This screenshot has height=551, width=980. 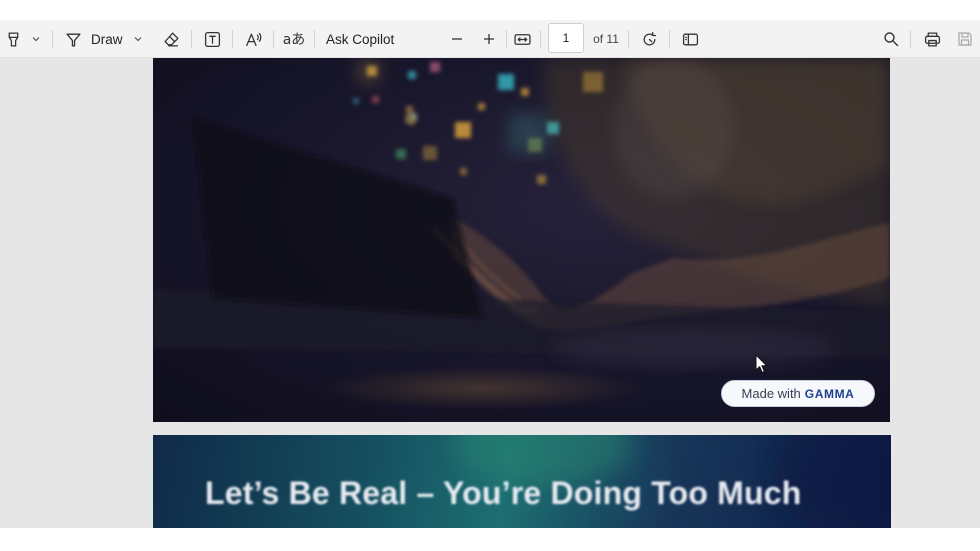 I want to click on print-button, so click(x=932, y=39).